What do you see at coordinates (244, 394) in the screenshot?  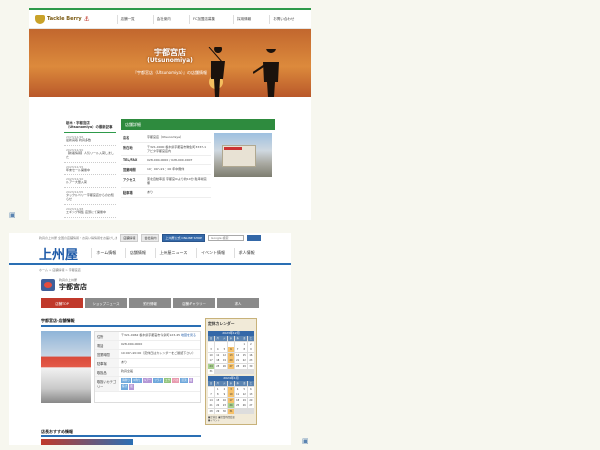 I see `calendar-day: 12` at bounding box center [244, 394].